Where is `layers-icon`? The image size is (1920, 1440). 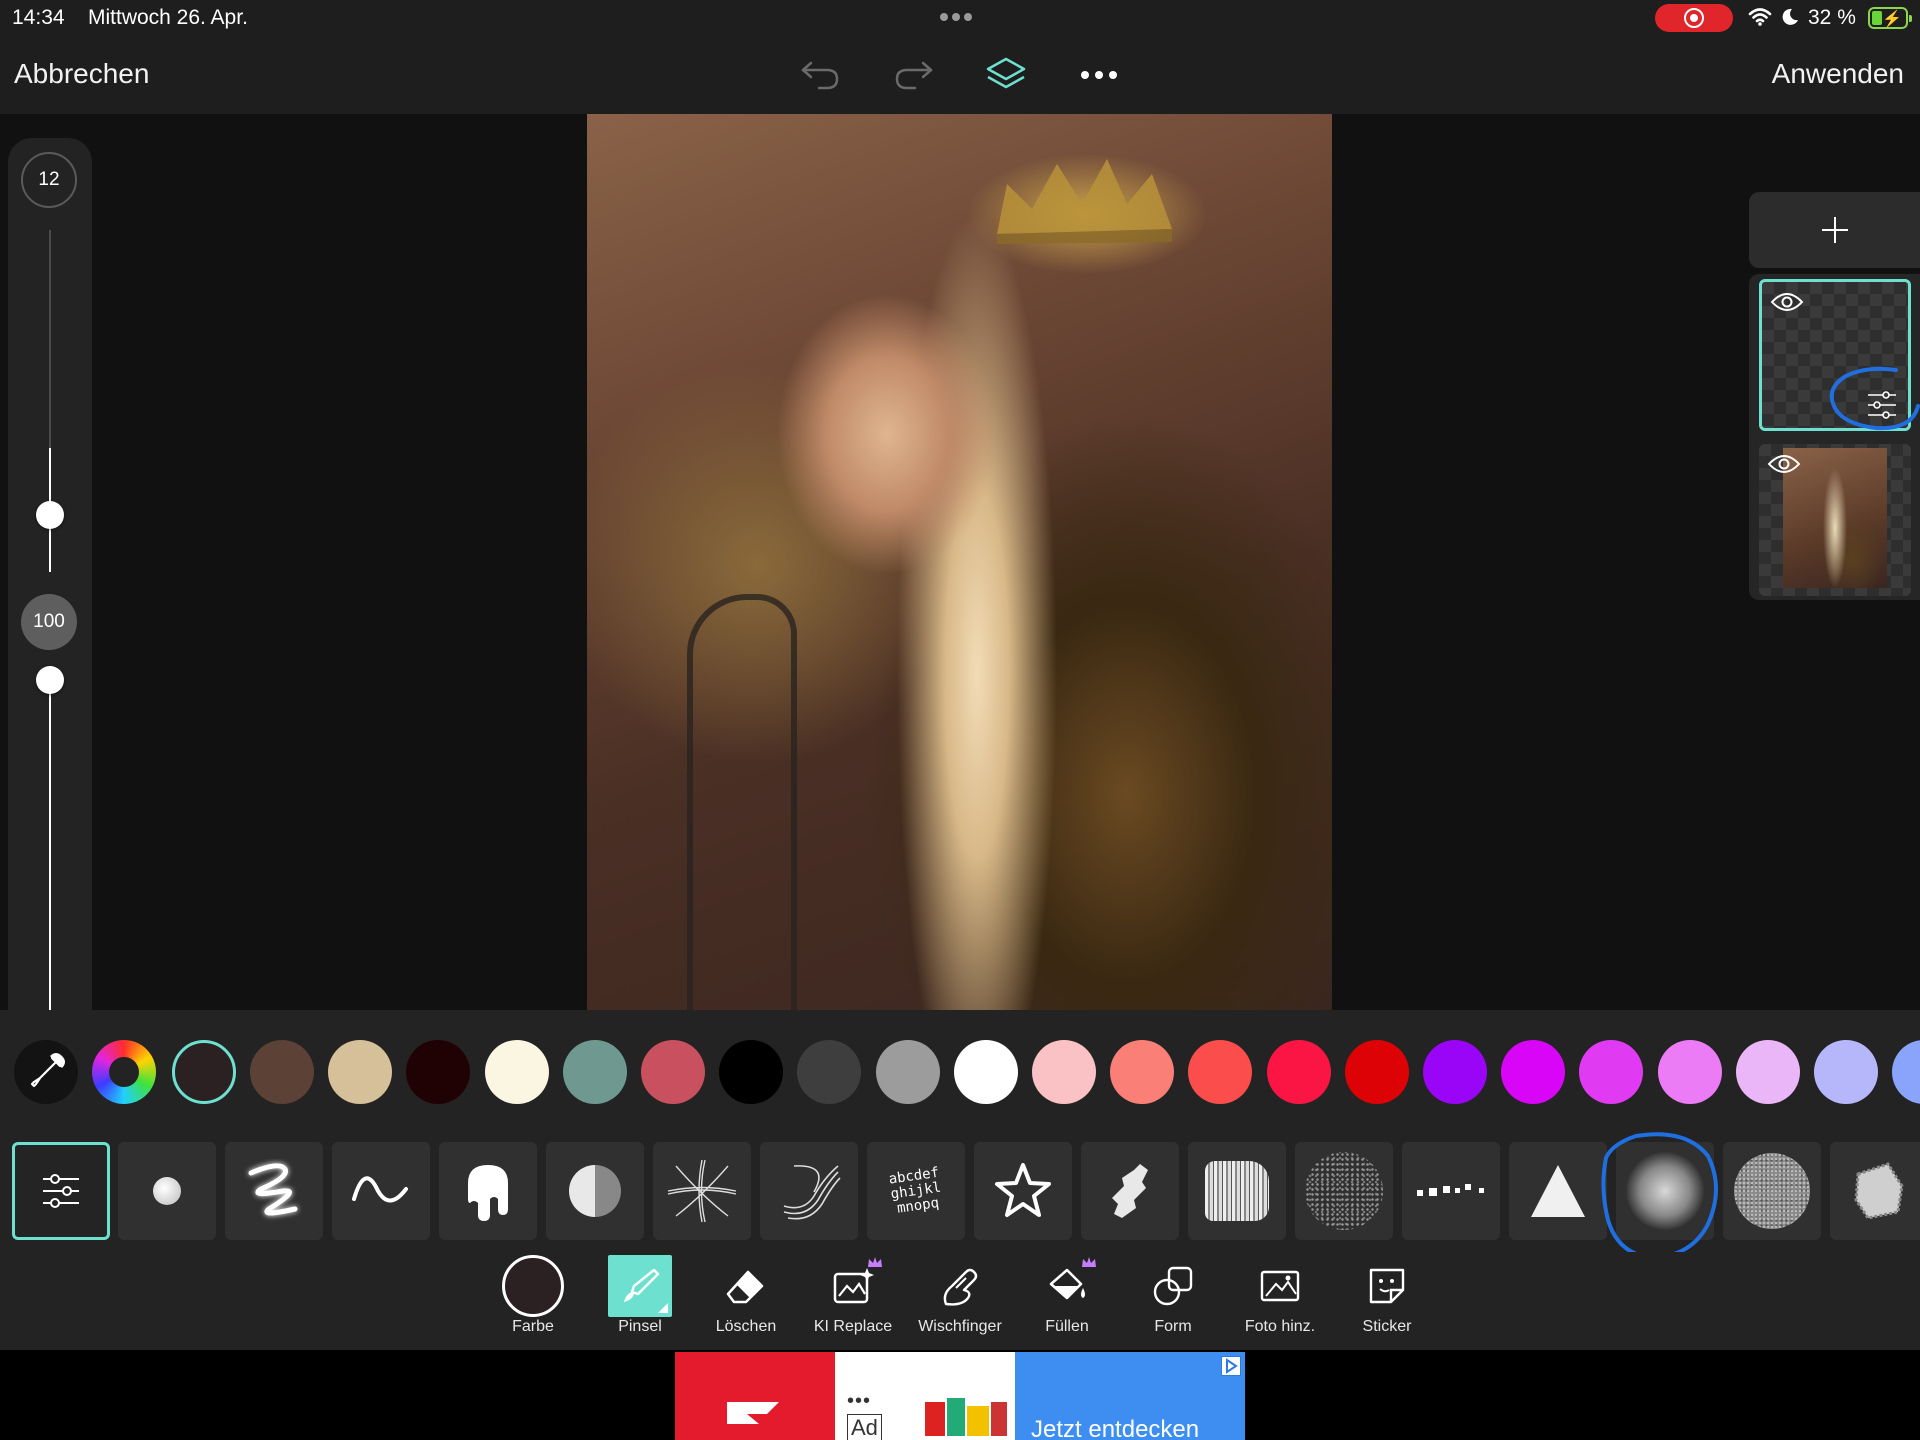
layers-icon is located at coordinates (1006, 75).